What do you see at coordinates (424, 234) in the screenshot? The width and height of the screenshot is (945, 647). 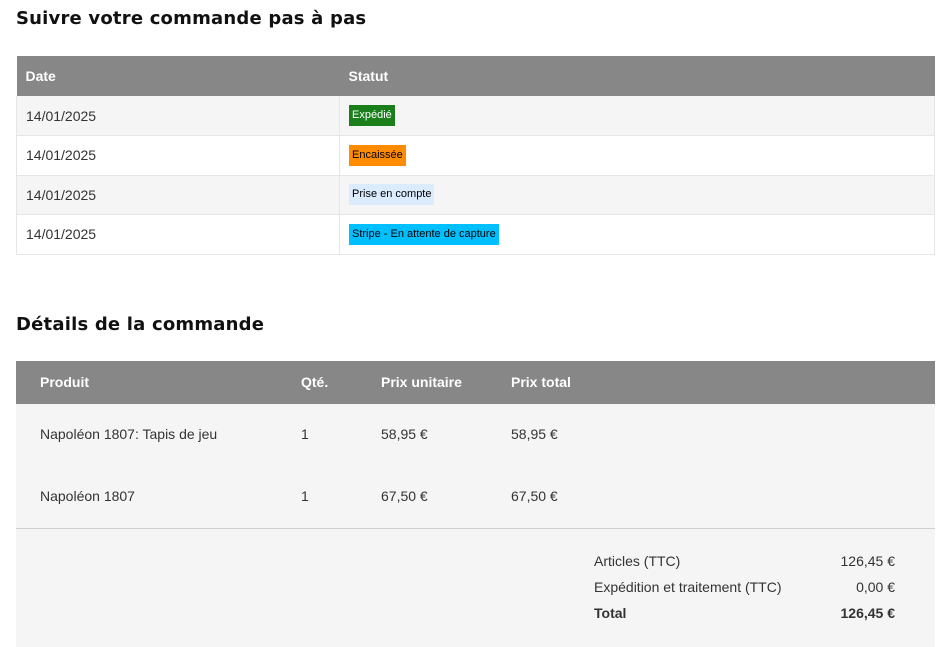 I see `status-badge: Stripe - En attente de capture` at bounding box center [424, 234].